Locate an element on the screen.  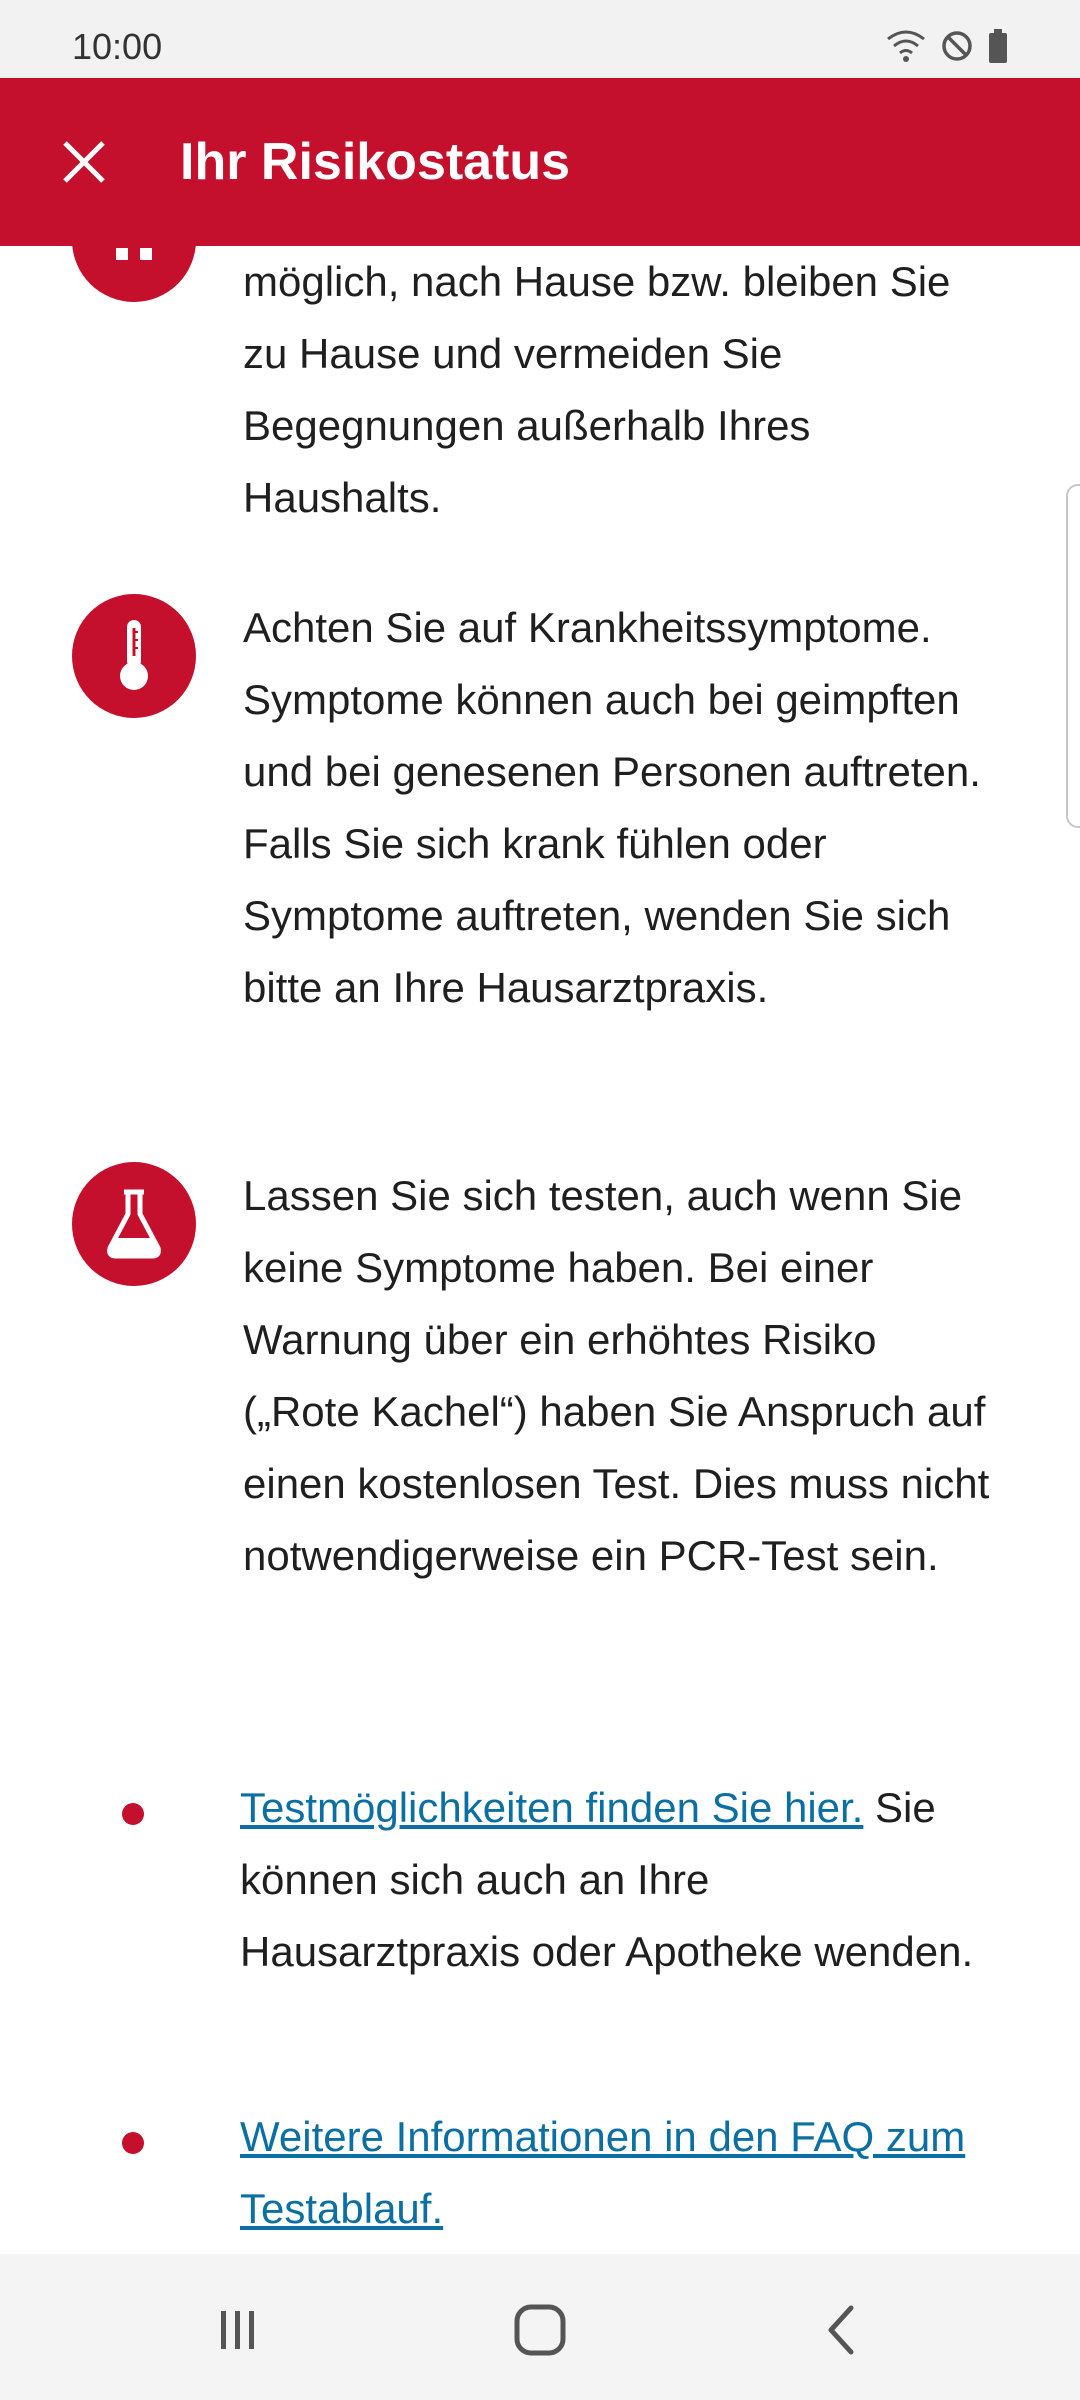
house-icon is located at coordinates (134, 254).